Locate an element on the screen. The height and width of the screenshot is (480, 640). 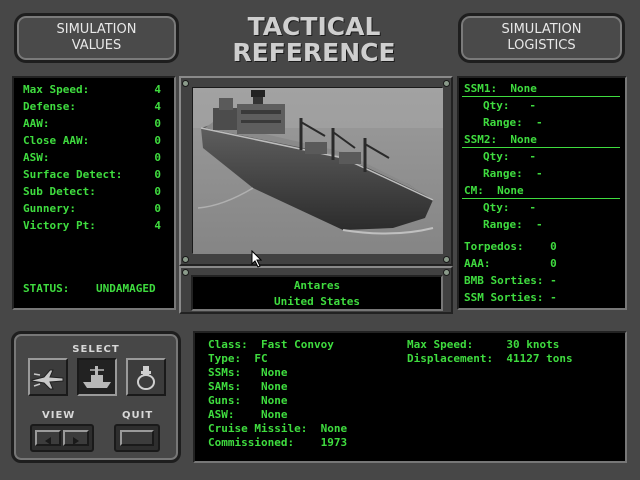
ship-photo is located at coordinates (317, 170).